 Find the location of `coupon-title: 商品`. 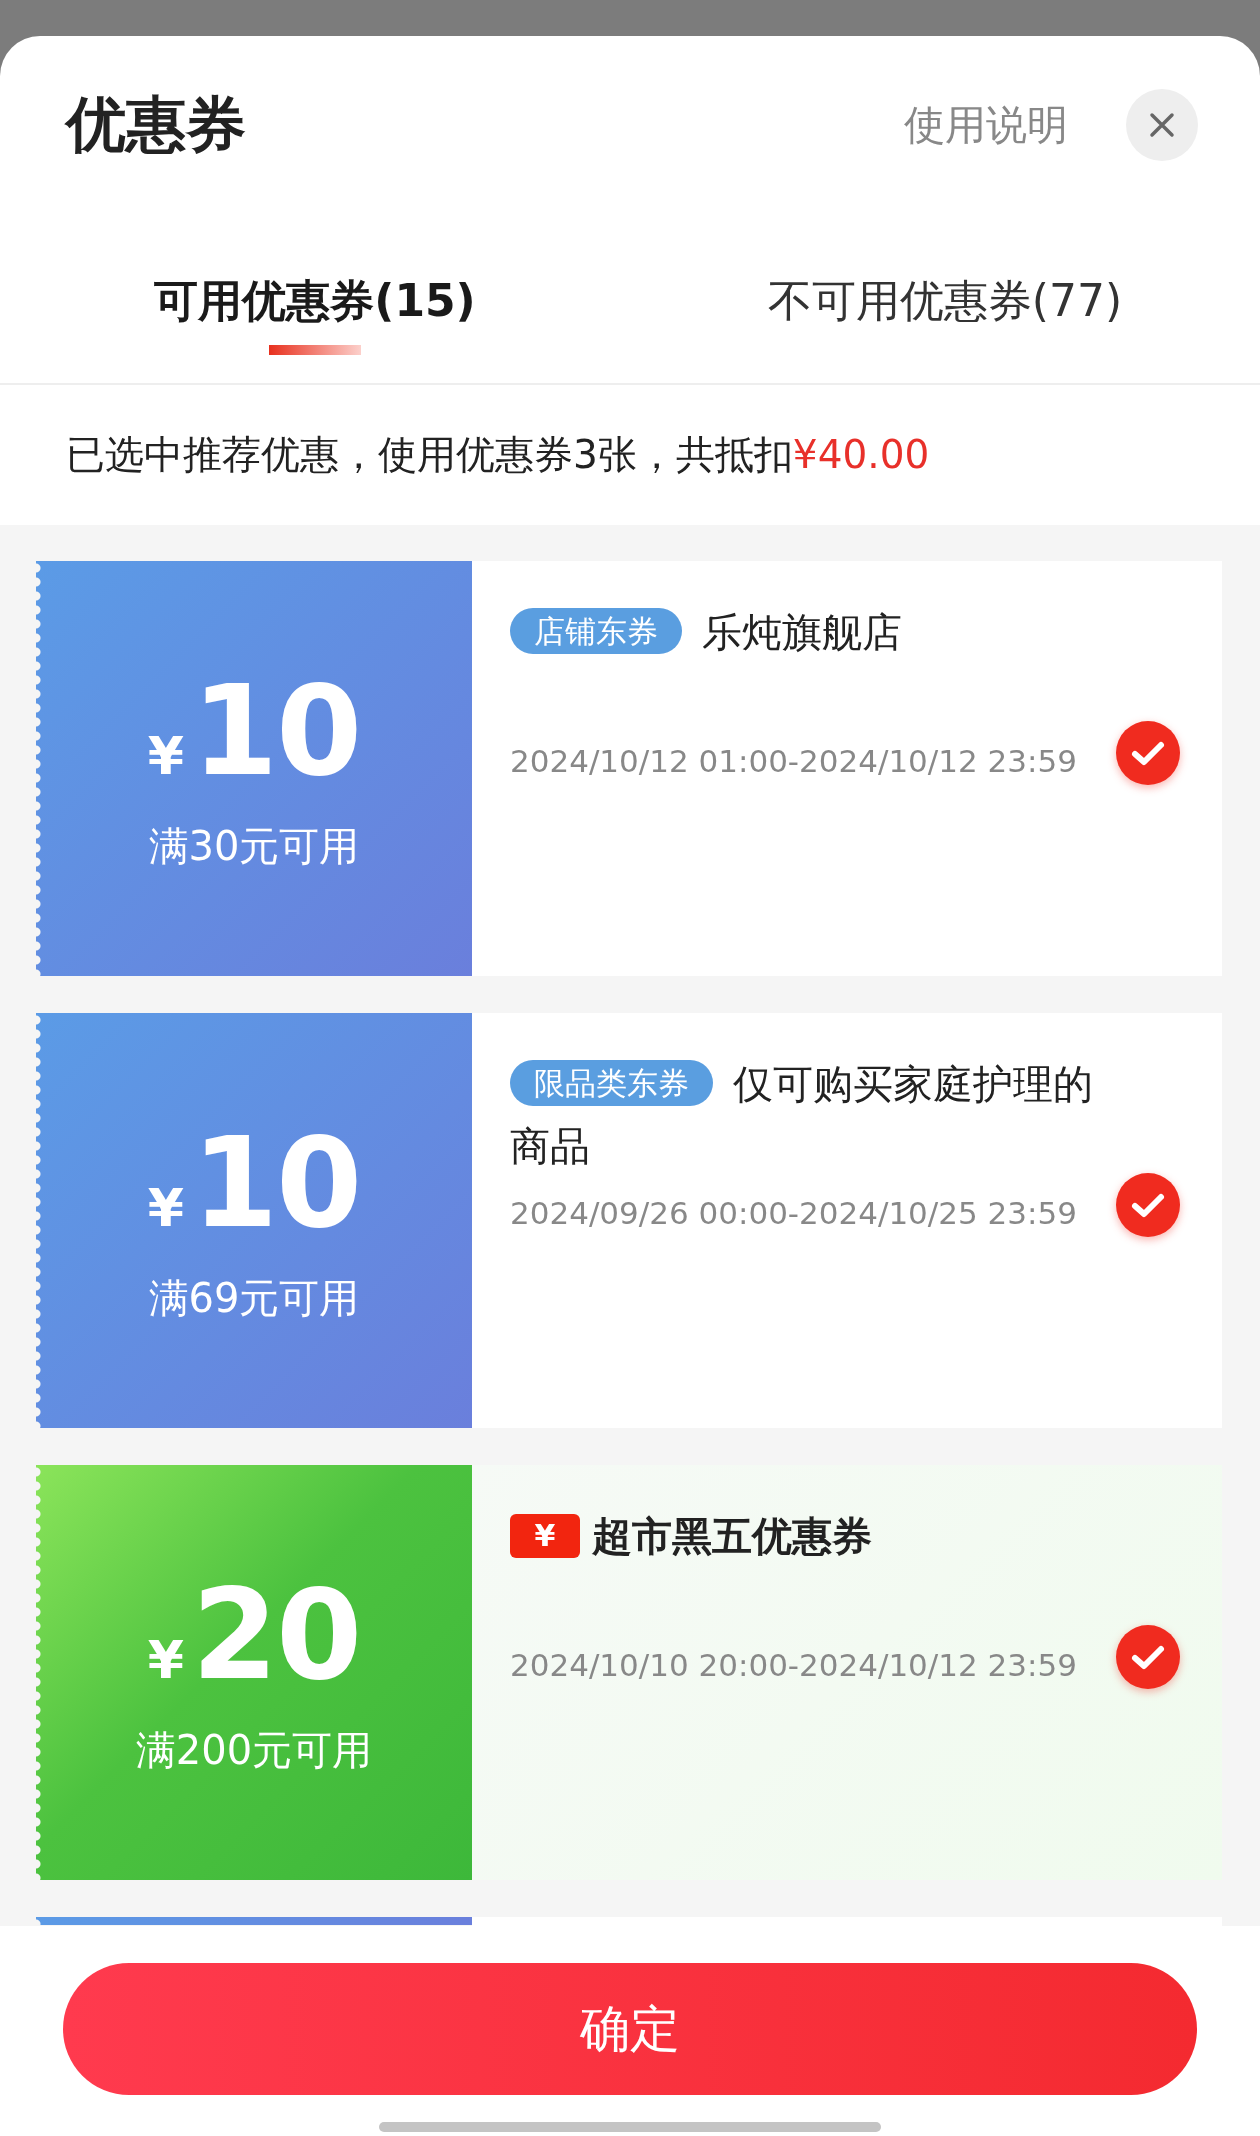

coupon-title: 商品 is located at coordinates (550, 1146).